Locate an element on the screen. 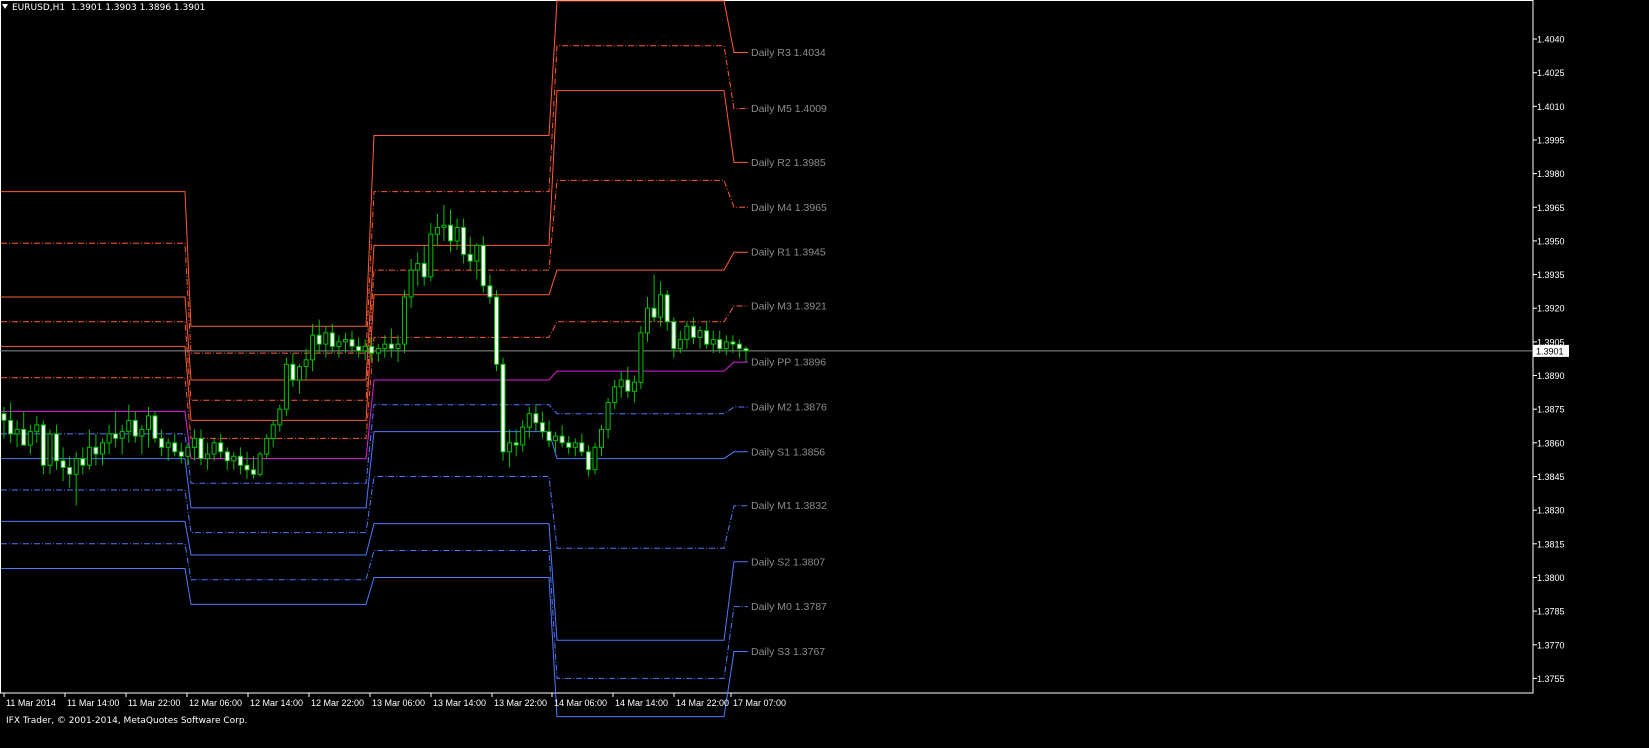 The width and height of the screenshot is (1649, 748). pivot-line-R1 is located at coordinates (374, 336).